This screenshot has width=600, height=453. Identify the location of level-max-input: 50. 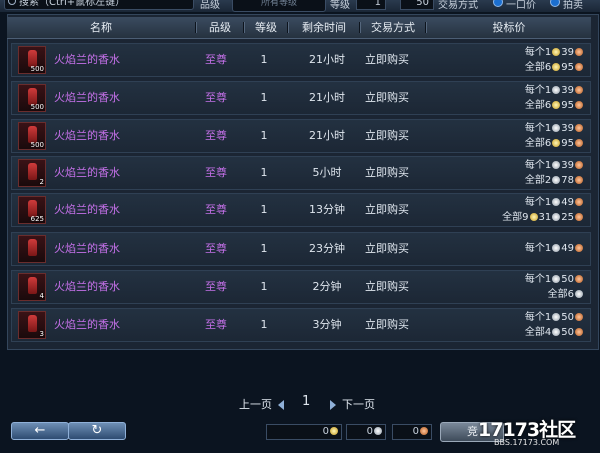
(417, 5).